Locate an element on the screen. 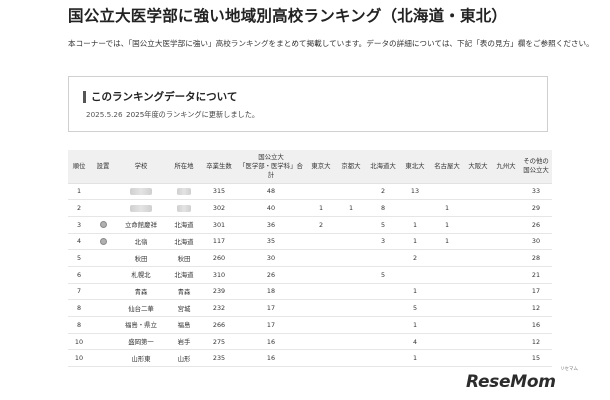  cell-hokkaido: 2 is located at coordinates (383, 192).